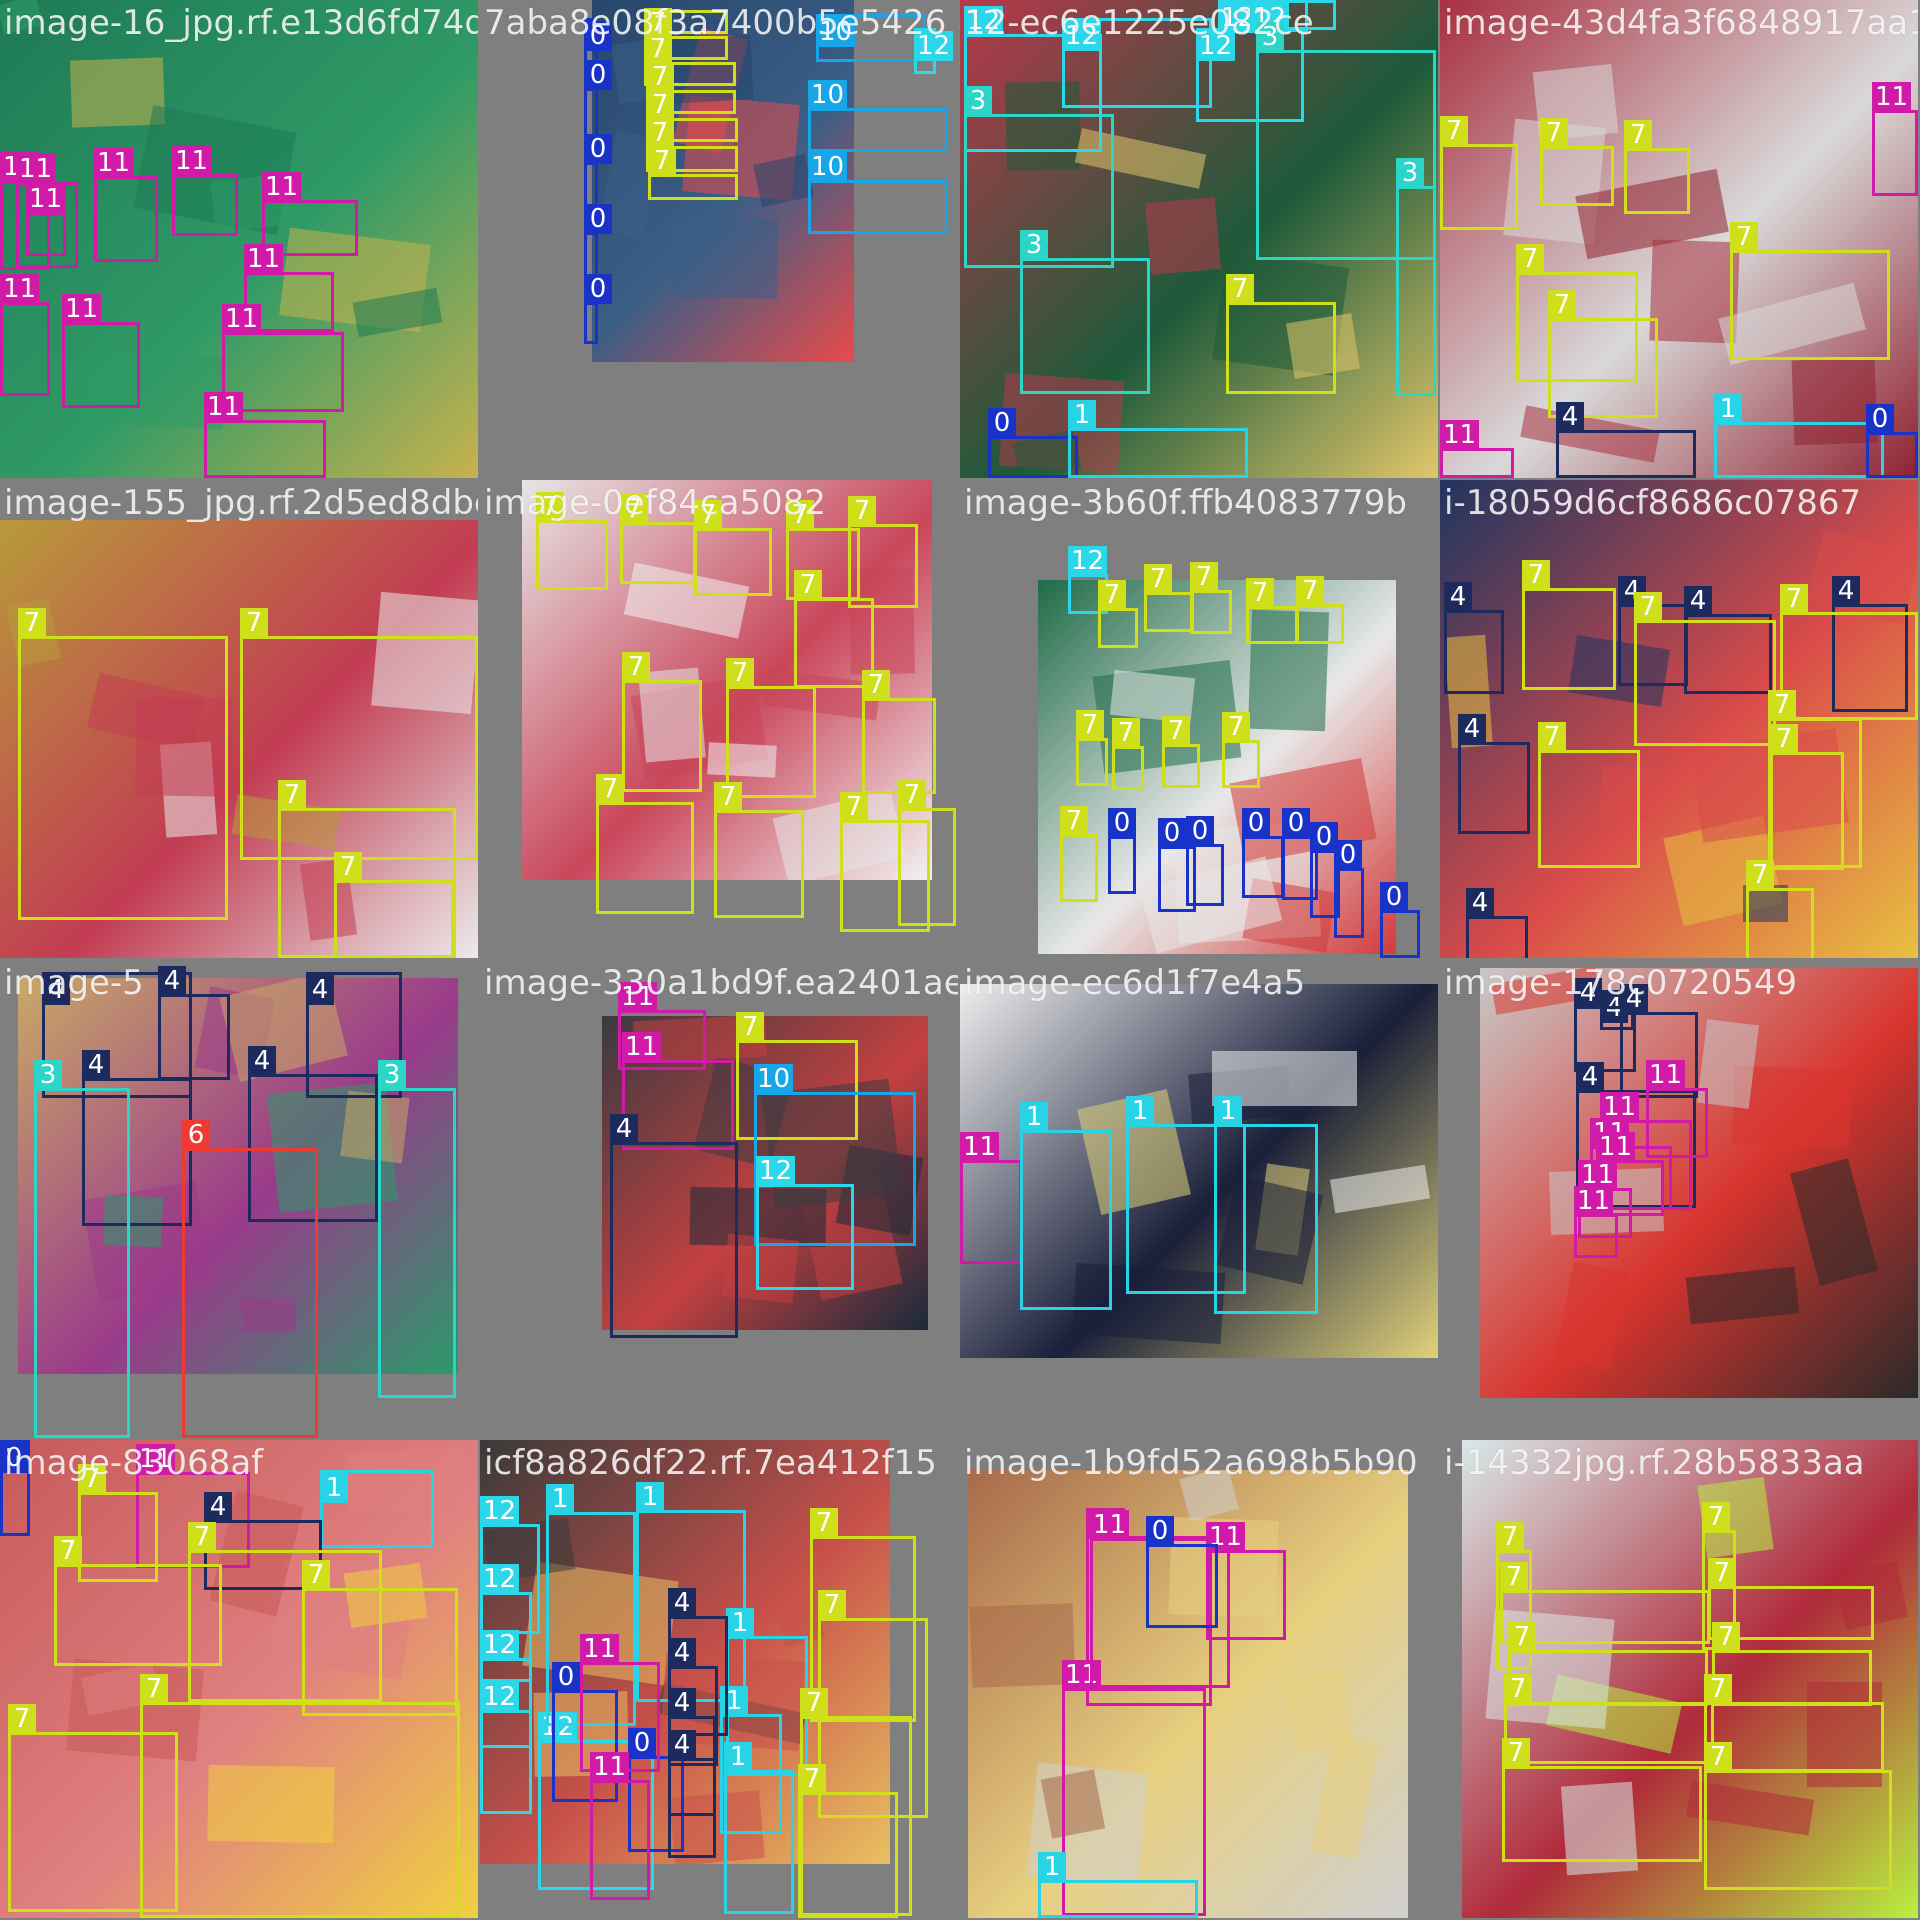  What do you see at coordinates (1679, 1199) in the screenshot?
I see `mosaic-tile: 4444111111111111image-178c0720549` at bounding box center [1679, 1199].